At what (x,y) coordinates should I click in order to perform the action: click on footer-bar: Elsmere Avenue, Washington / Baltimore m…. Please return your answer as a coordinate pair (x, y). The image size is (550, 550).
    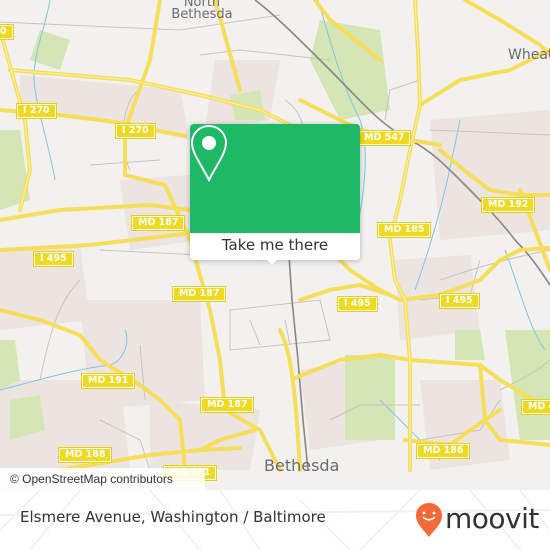
    Looking at the image, I should click on (275, 520).